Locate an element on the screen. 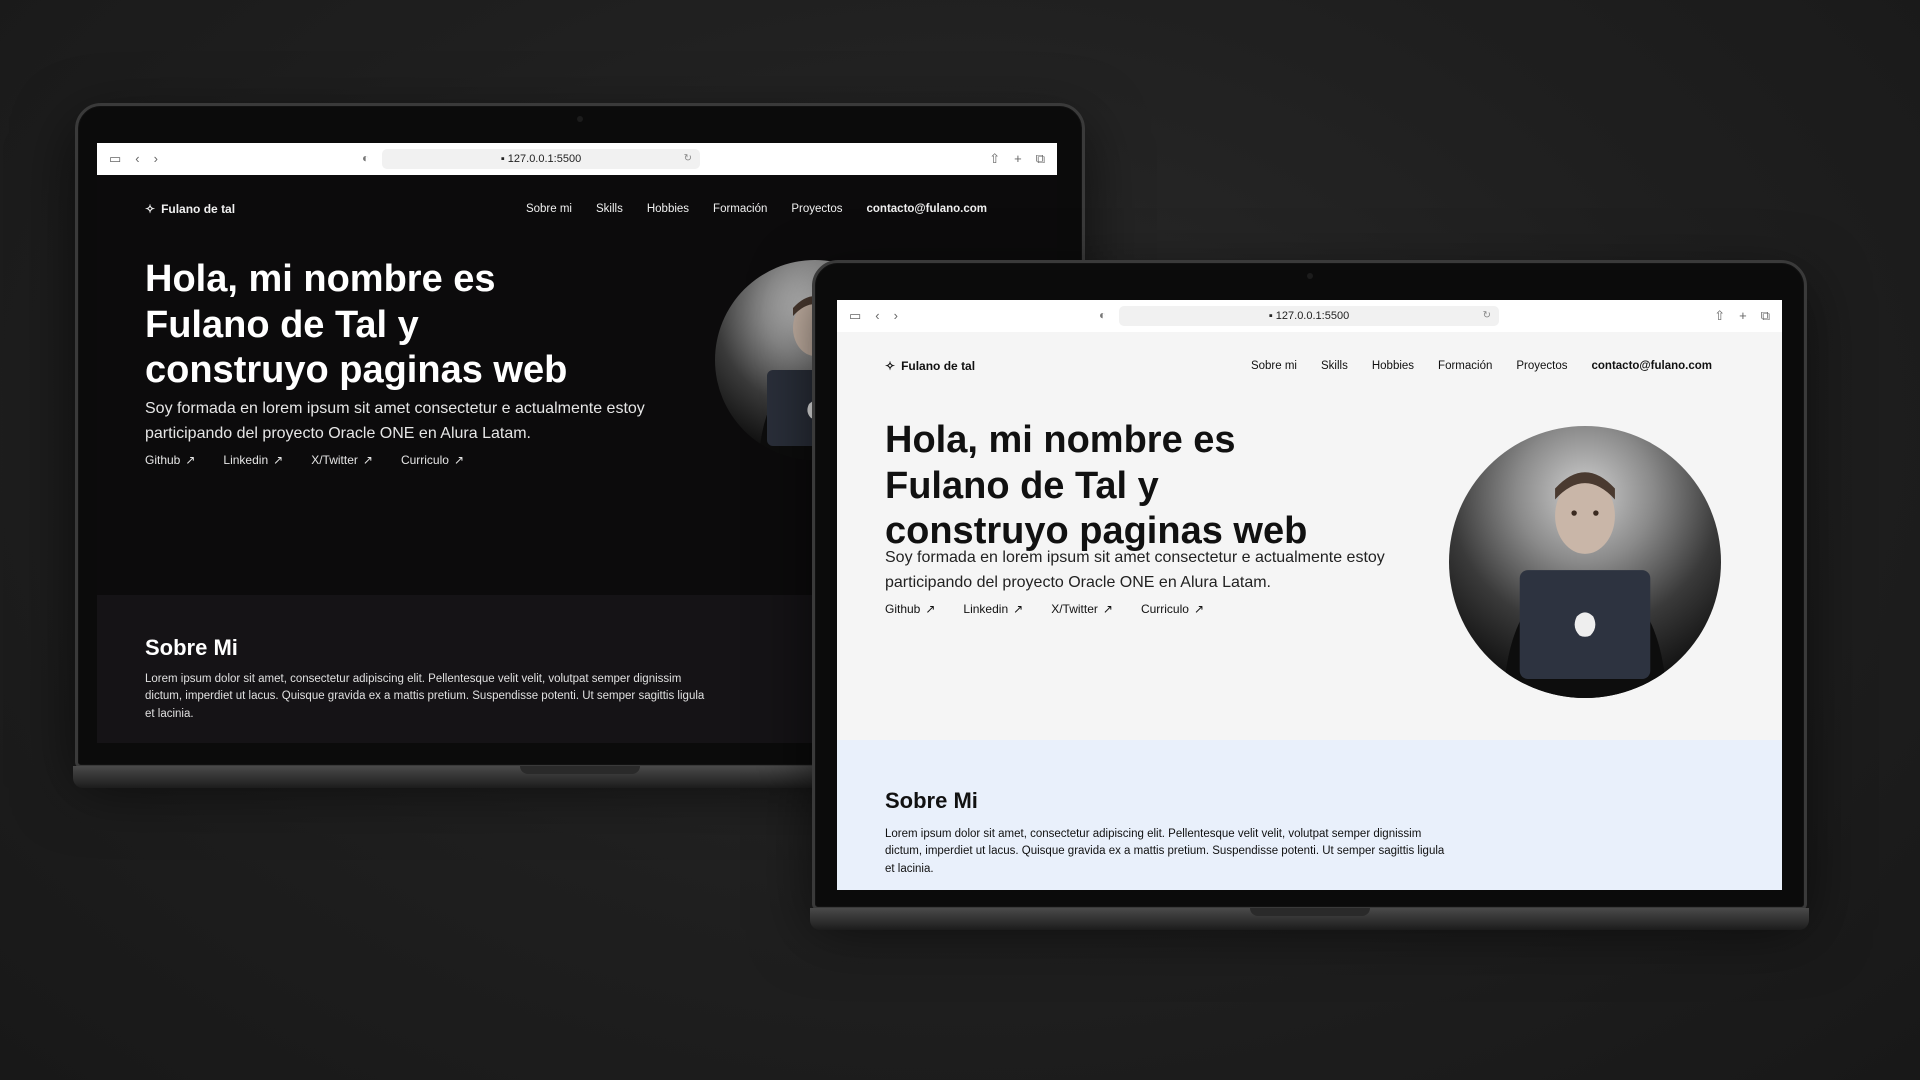  profile-photo-illustration is located at coordinates (1585, 585).